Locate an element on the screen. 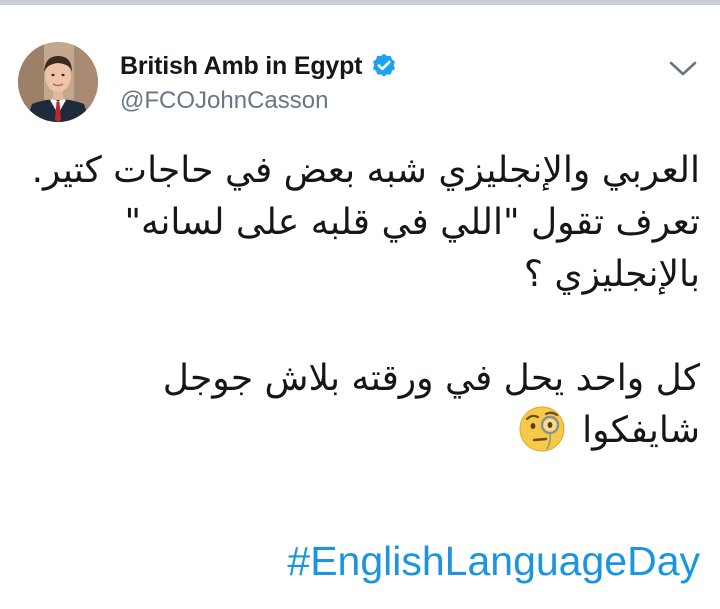  tweet-text-line: بالإنجليزي ؟ is located at coordinates (611, 274).